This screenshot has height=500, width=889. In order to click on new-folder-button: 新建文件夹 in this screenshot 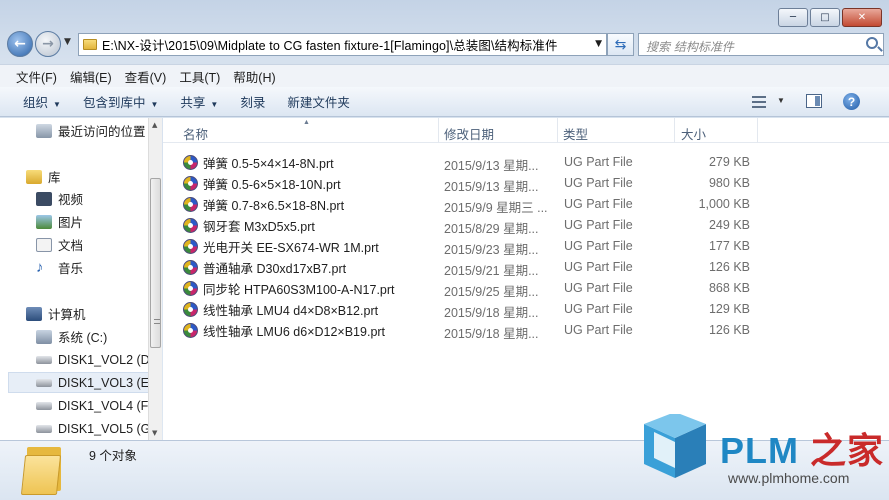, I will do `click(318, 101)`.